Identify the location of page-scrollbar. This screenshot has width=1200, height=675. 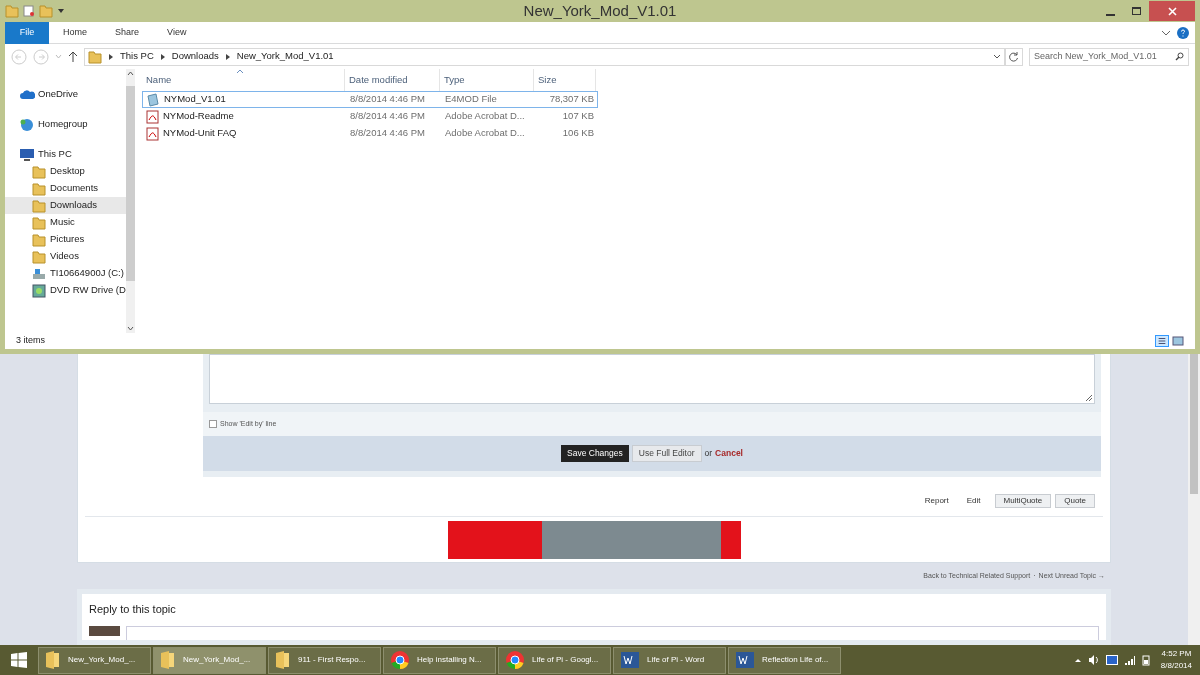
(1194, 499).